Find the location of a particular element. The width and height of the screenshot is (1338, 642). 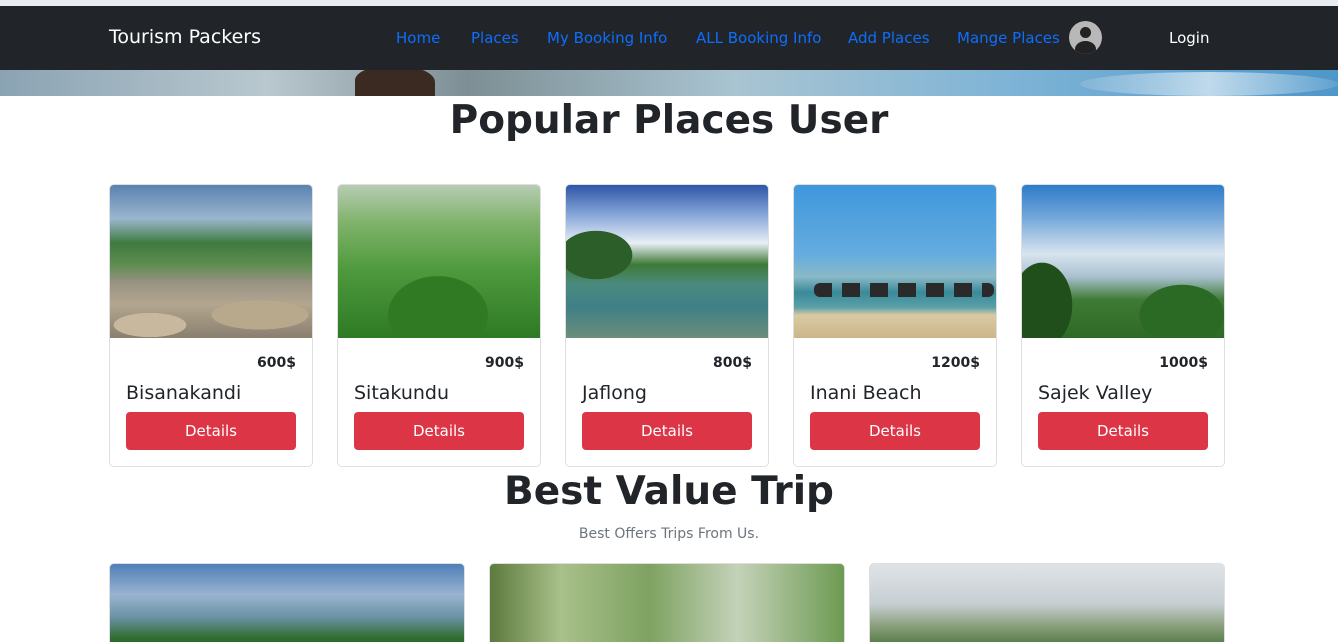

nav-link-add-places: Add Places is located at coordinates (889, 38).